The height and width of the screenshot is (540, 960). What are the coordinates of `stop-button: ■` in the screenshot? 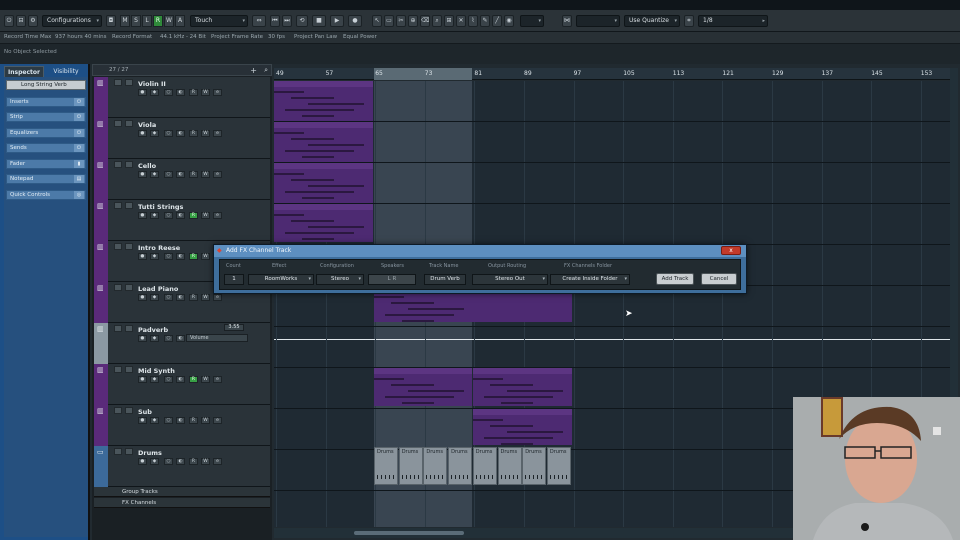 It's located at (319, 21).